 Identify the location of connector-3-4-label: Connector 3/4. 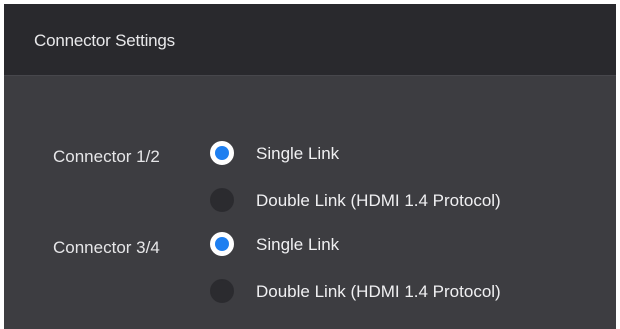
(106, 247).